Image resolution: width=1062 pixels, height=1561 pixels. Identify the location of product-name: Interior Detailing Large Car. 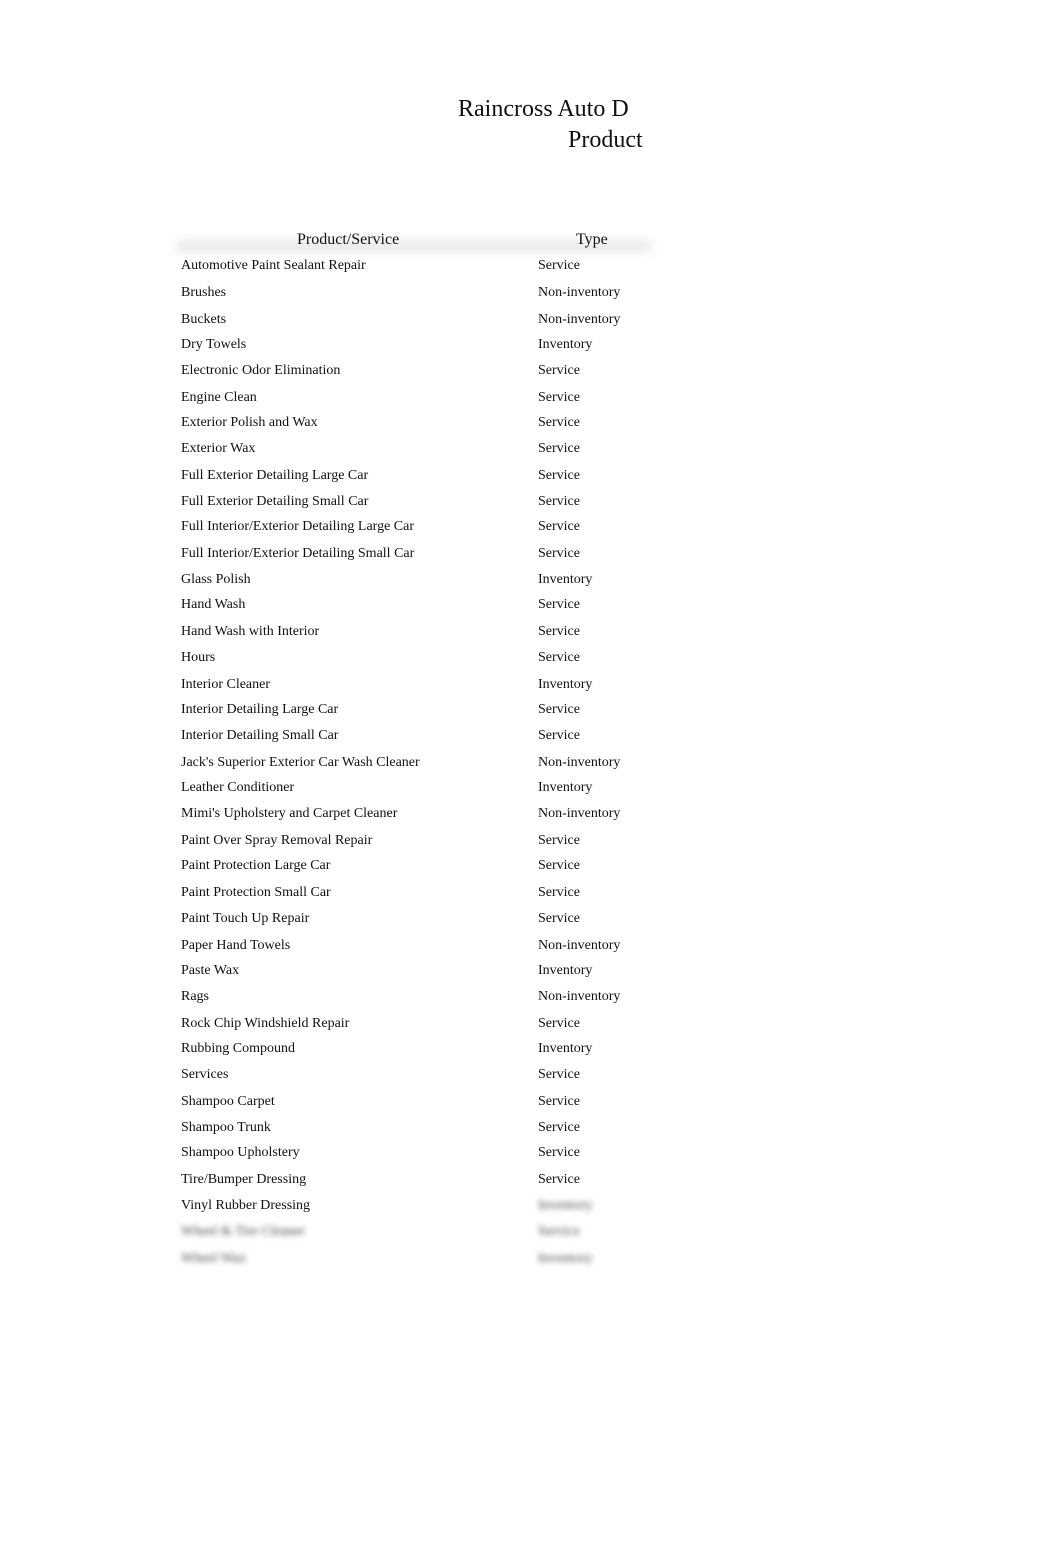
(260, 709).